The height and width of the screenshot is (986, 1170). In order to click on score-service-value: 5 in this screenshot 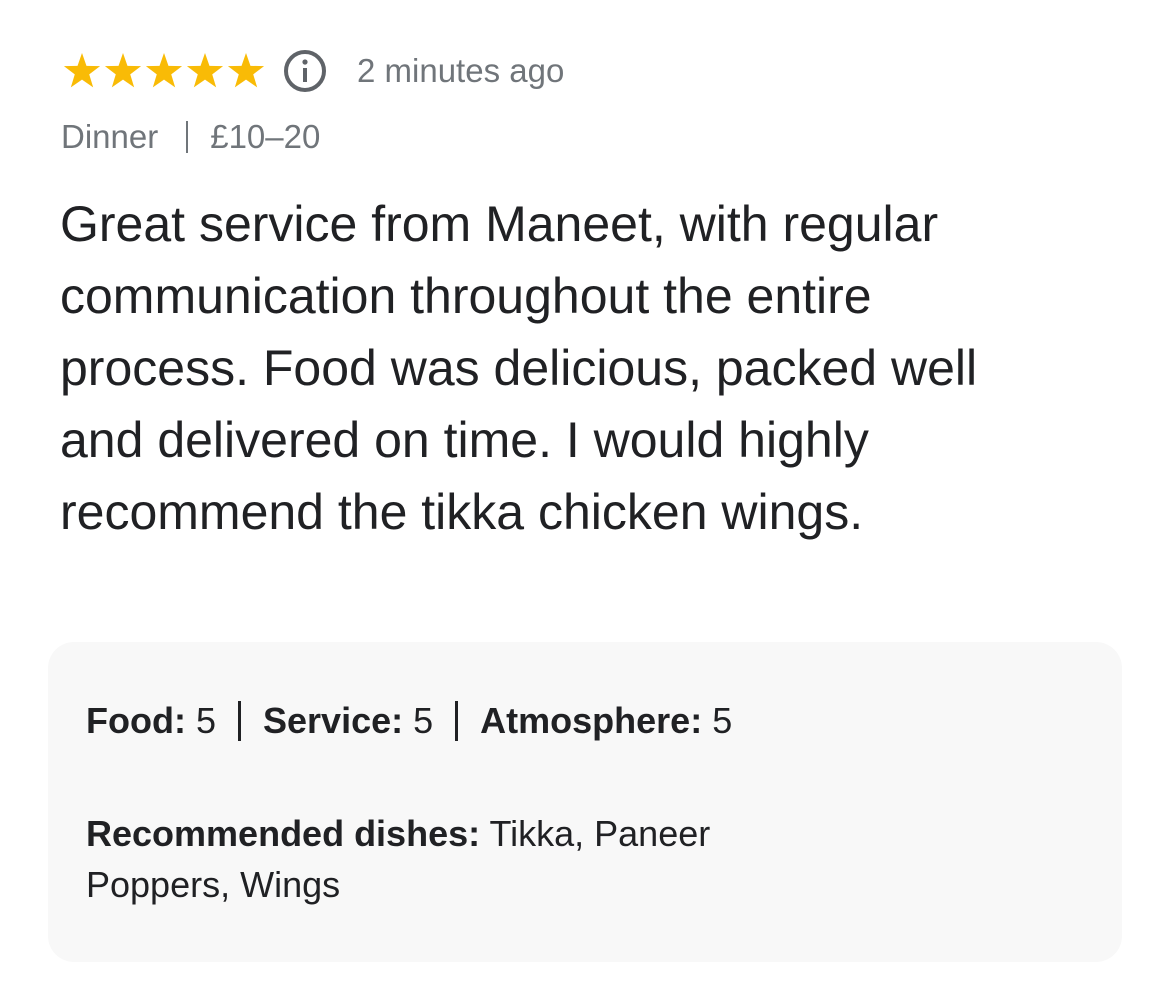, I will do `click(423, 720)`.